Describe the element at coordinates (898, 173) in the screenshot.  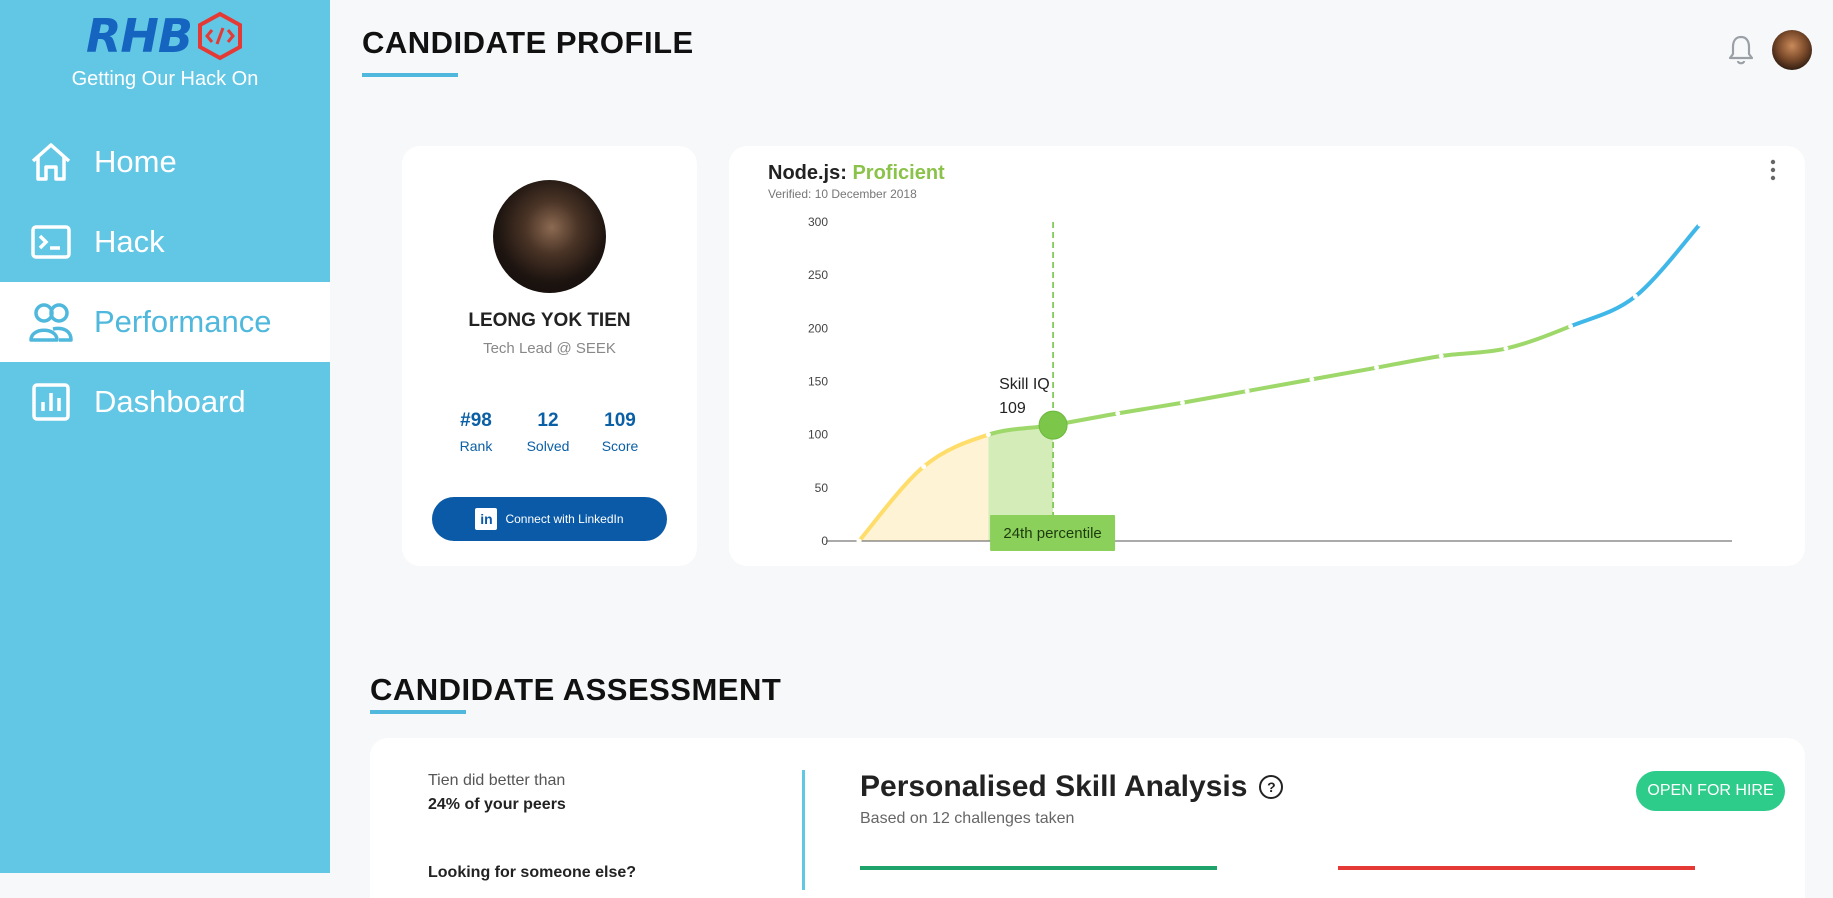
I see `skill-level: Proficient` at that location.